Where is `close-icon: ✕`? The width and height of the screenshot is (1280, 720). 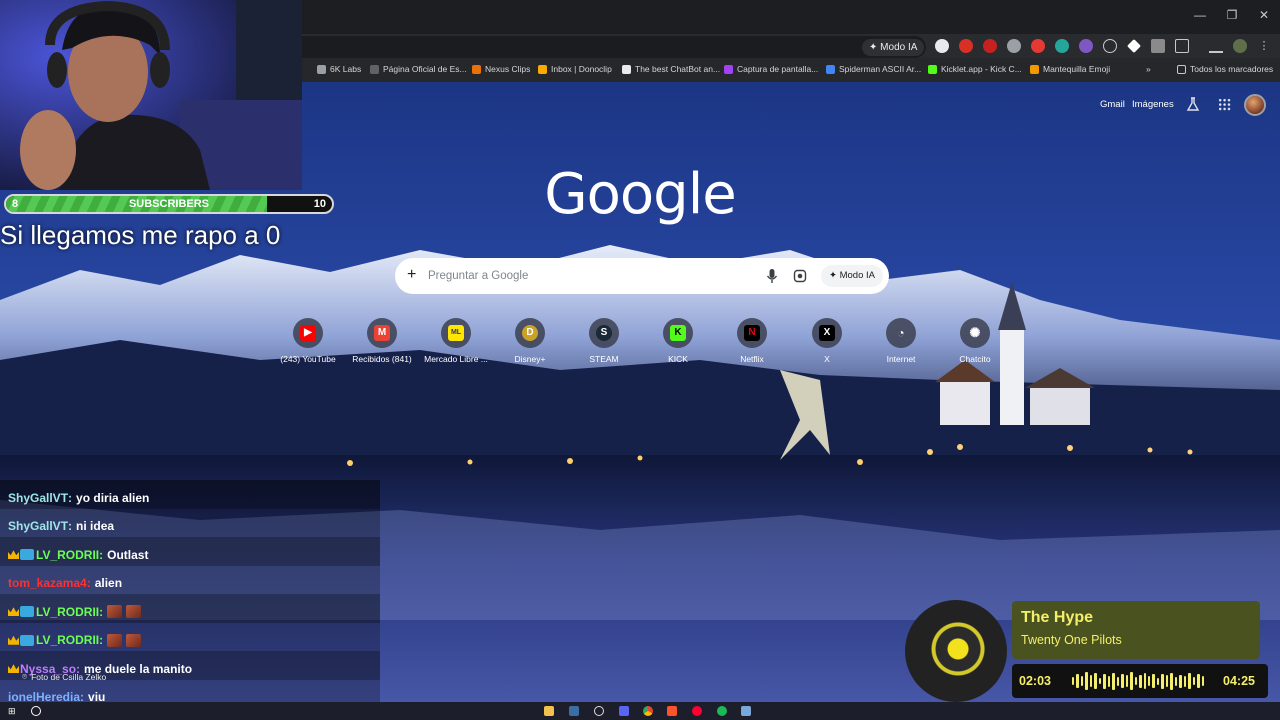 close-icon: ✕ is located at coordinates (1264, 15).